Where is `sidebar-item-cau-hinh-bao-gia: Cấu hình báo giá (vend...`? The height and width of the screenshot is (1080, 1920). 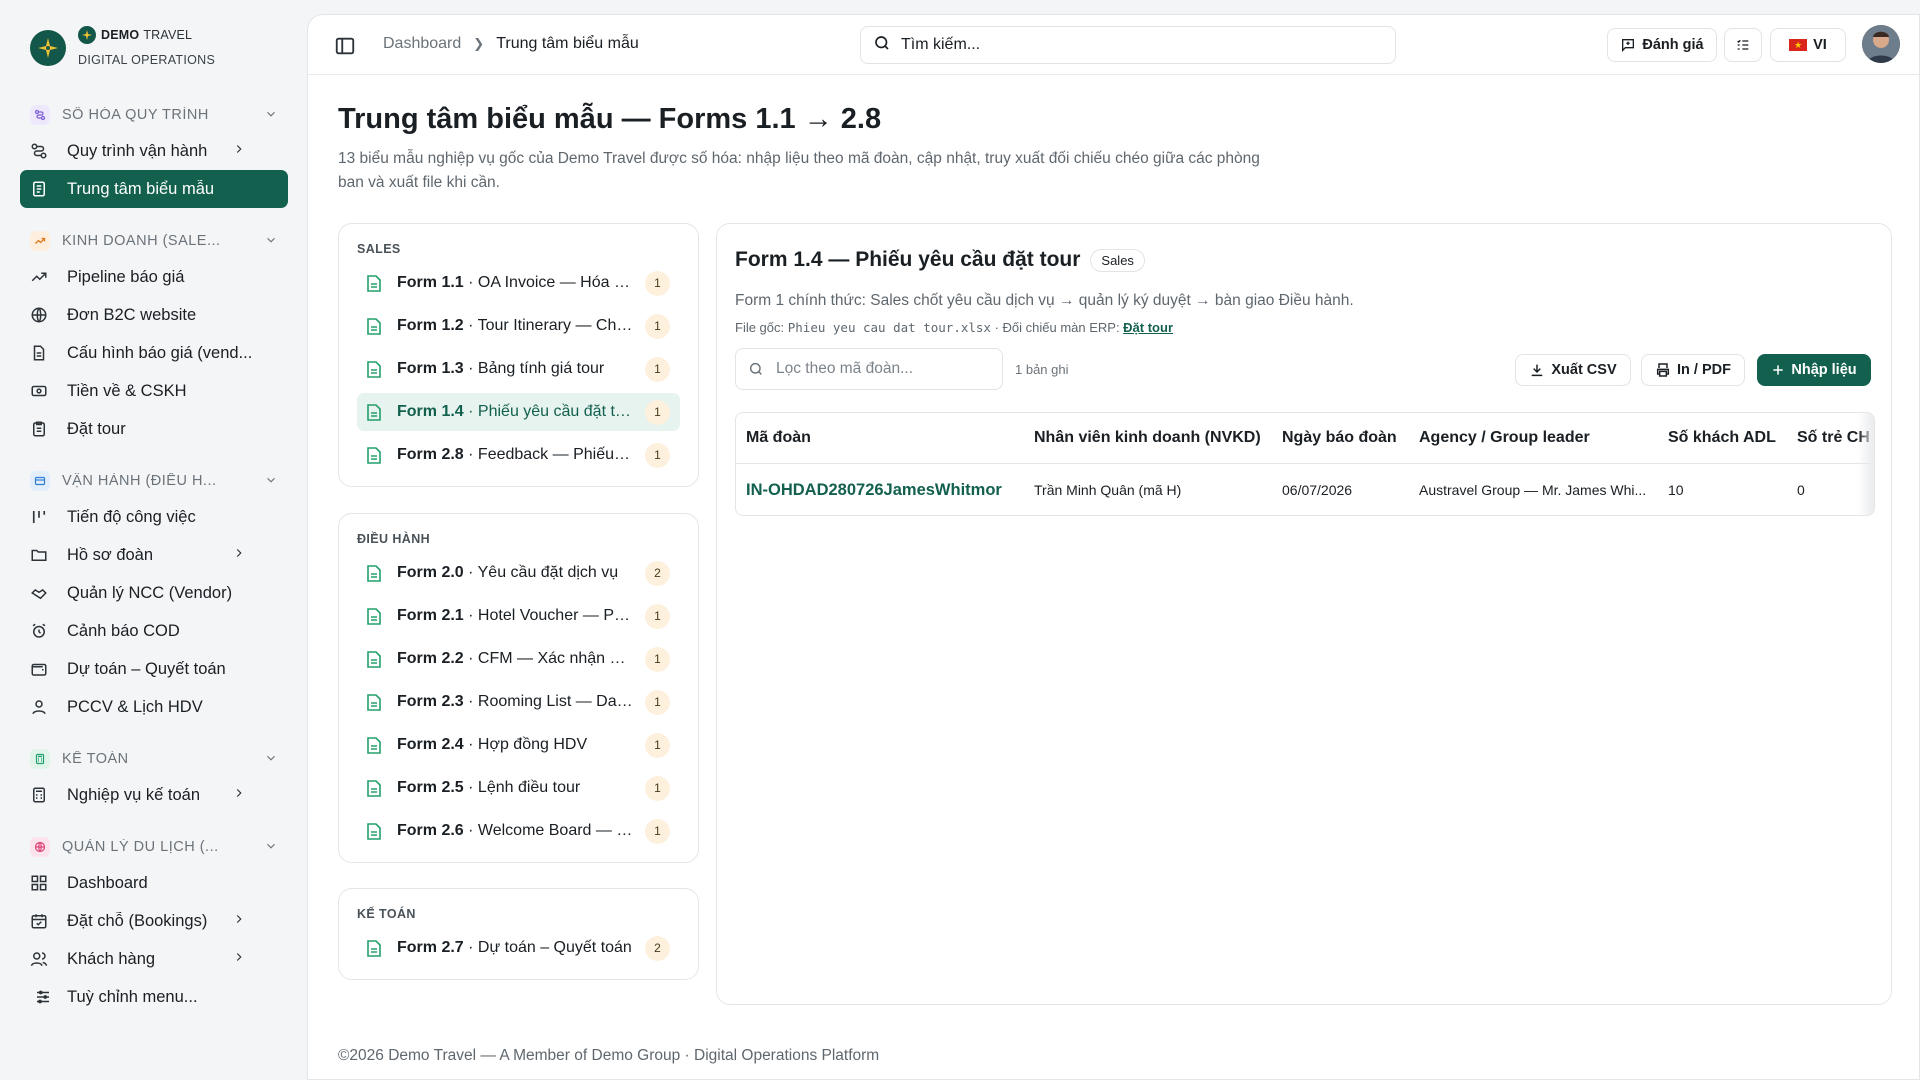
sidebar-item-cau-hinh-bao-gia: Cấu hình báo giá (vend... is located at coordinates (154, 353).